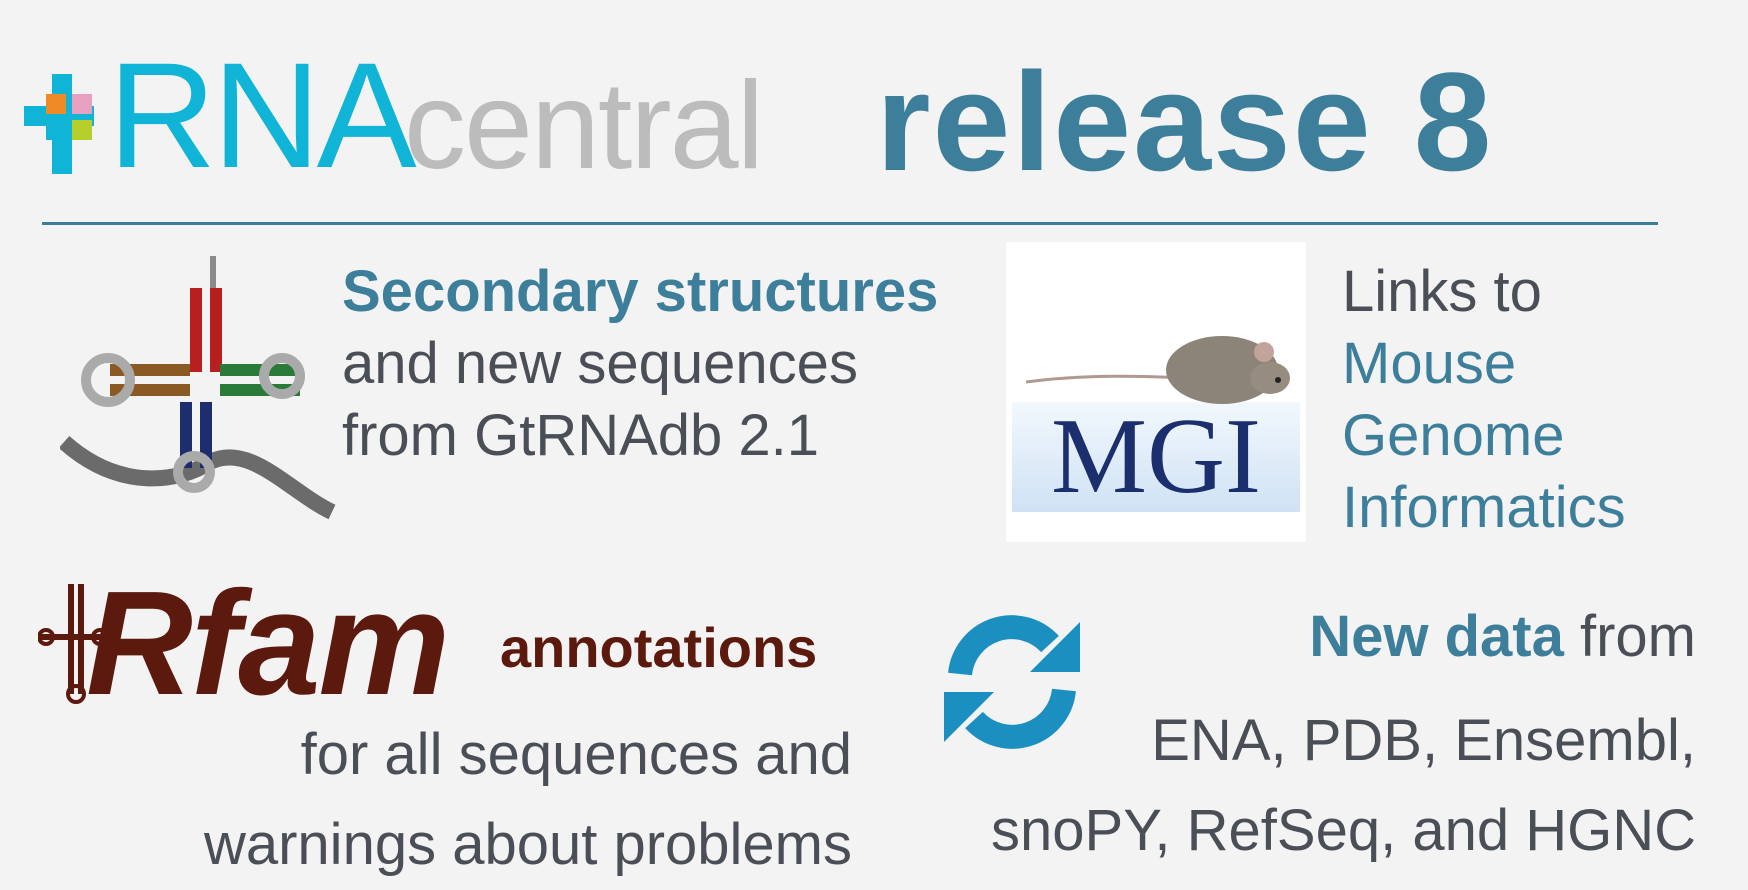  Describe the element at coordinates (640, 291) in the screenshot. I see `secondary-structures-title: Secondary structures` at that location.